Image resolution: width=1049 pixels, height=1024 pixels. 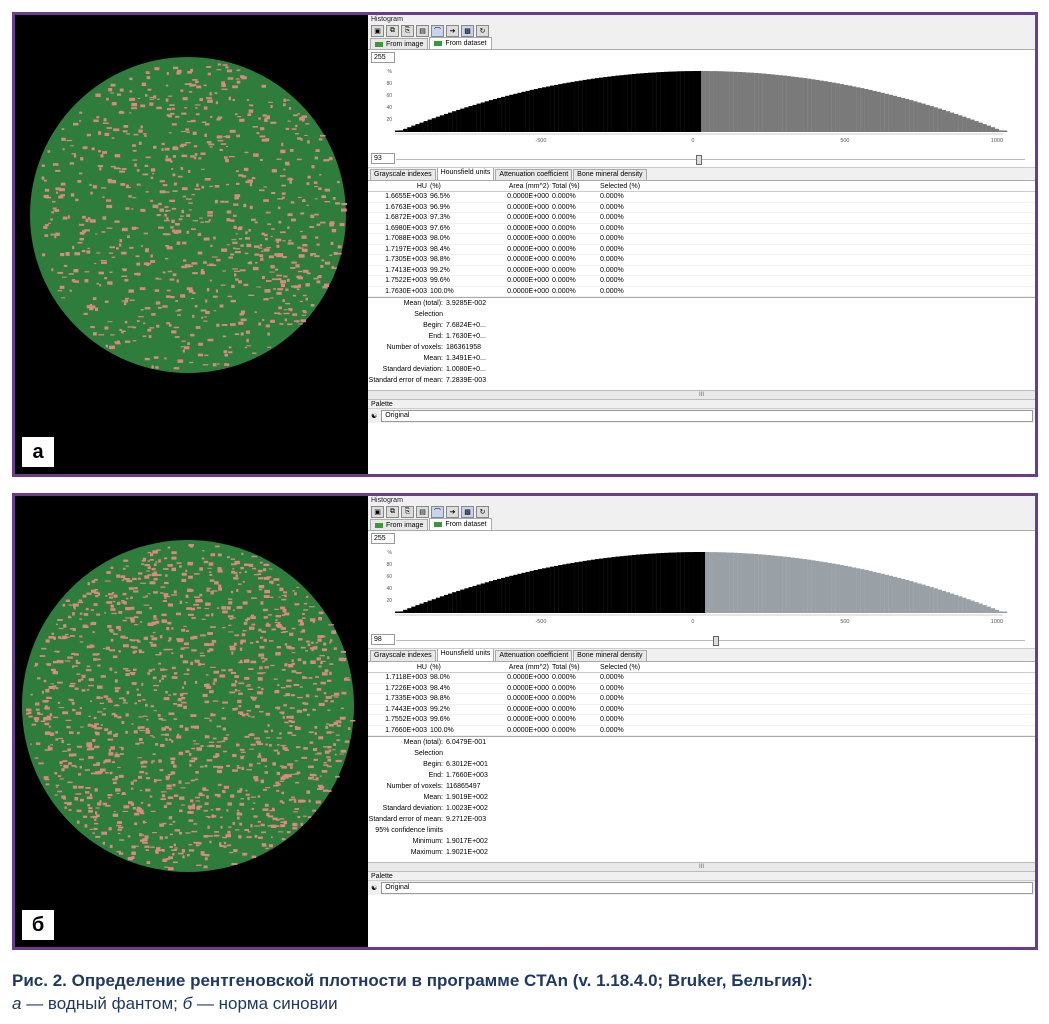 What do you see at coordinates (701, 678) in the screenshot?
I see `table-row: 1.7118E+003 98.0% 0.0000E+000 0.000% 0.000%` at bounding box center [701, 678].